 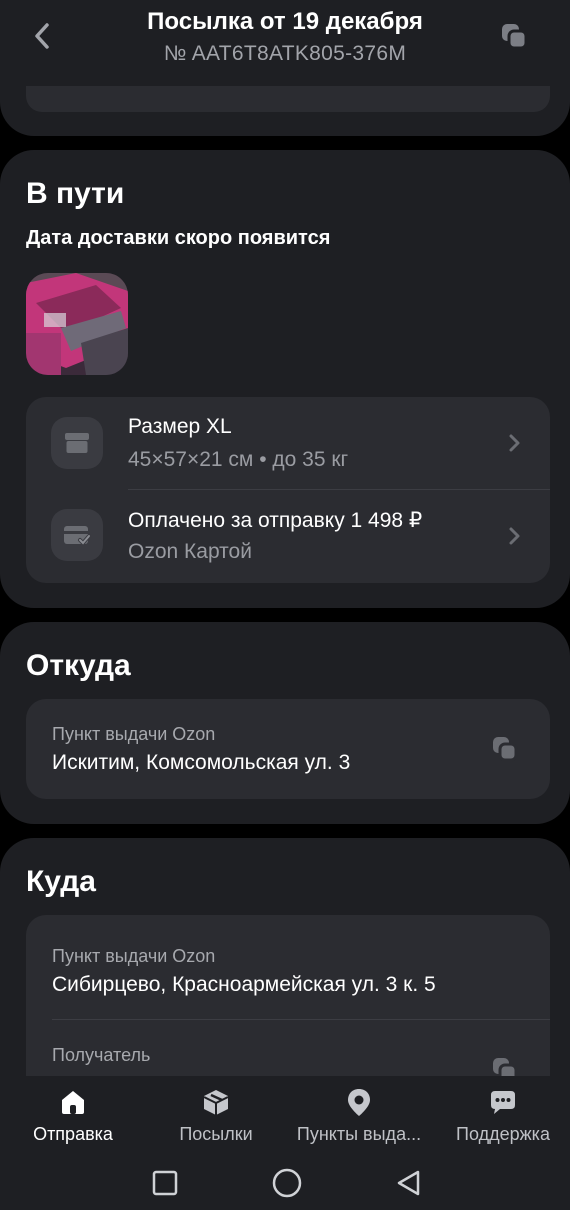 I want to click on size-dimensions: 45×57×21 см • до 35 кг, so click(x=238, y=459).